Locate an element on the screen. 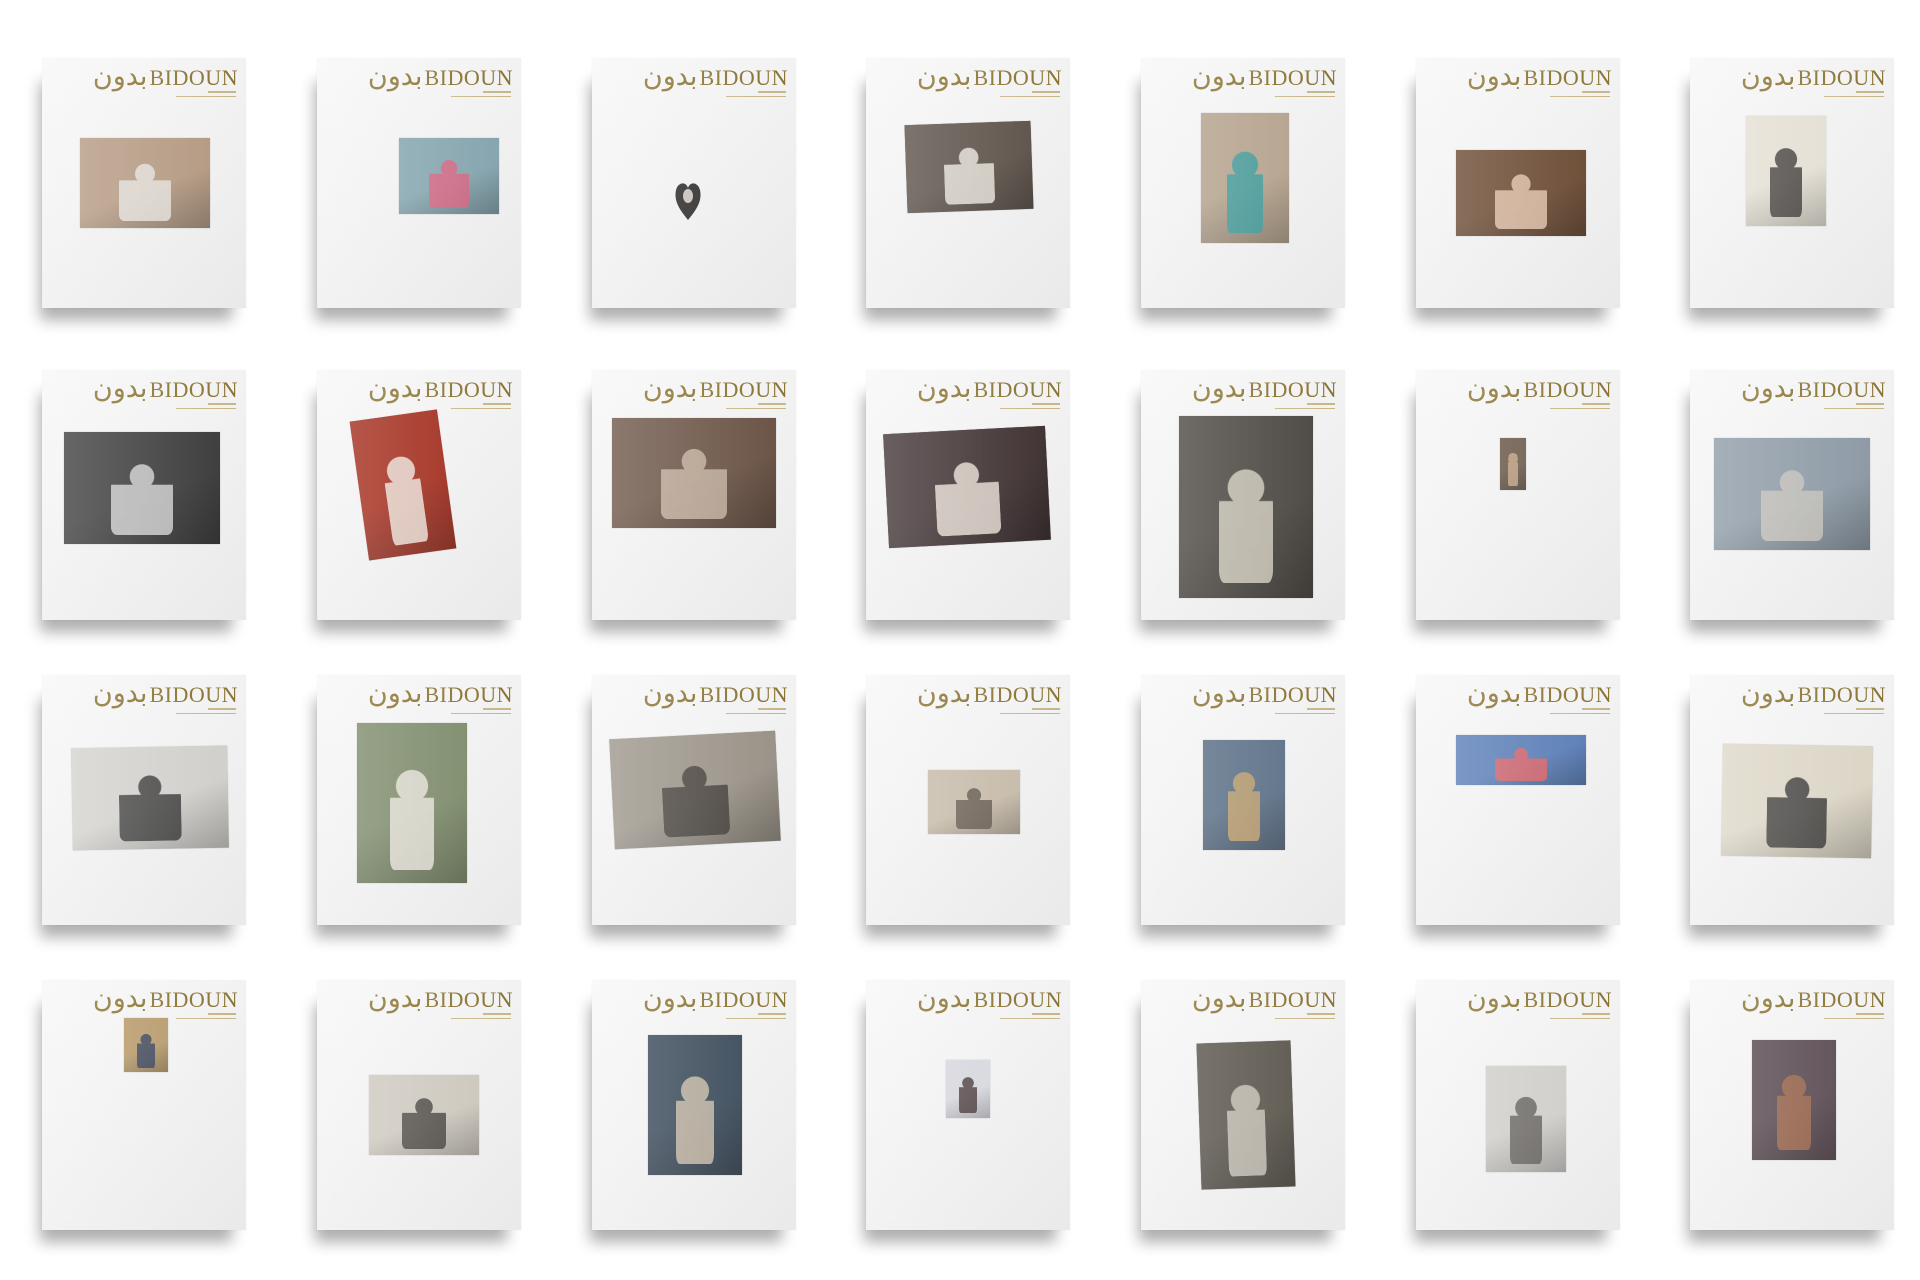 Image resolution: width=1920 pixels, height=1280 pixels. figure-on-beige-photo is located at coordinates (974, 802).